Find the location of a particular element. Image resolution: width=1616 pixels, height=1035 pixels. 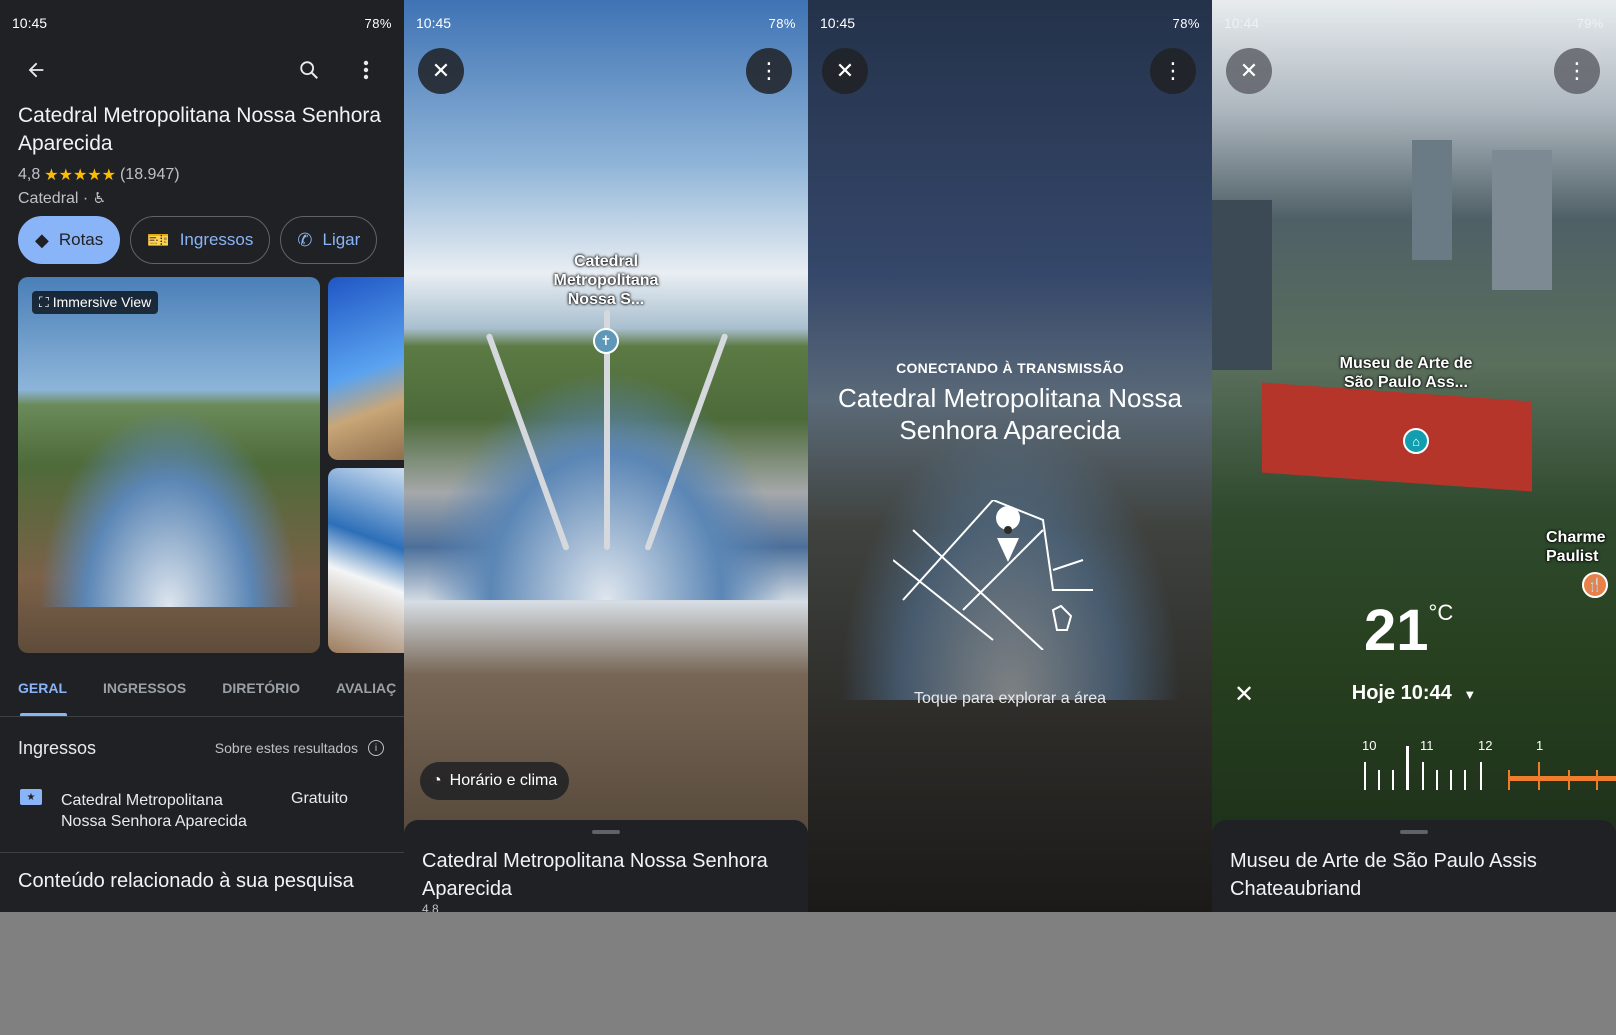

expand-icon: ⛶ is located at coordinates (44, 302).